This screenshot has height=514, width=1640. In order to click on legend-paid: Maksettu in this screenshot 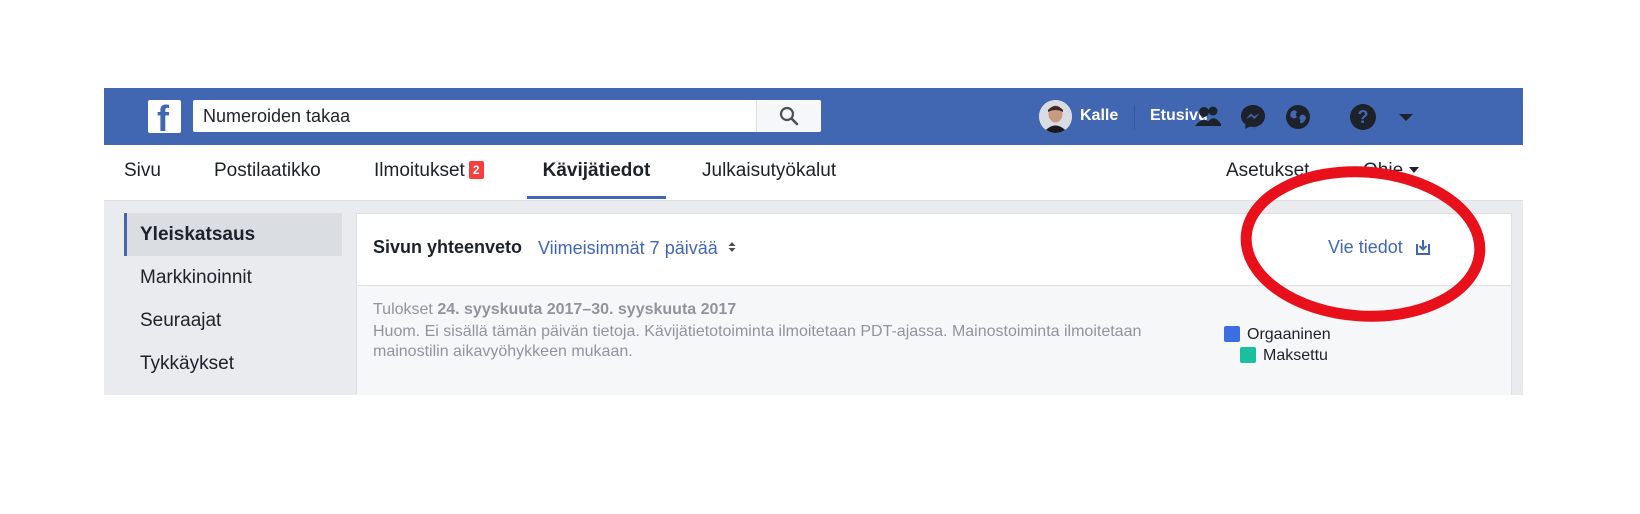, I will do `click(1284, 356)`.